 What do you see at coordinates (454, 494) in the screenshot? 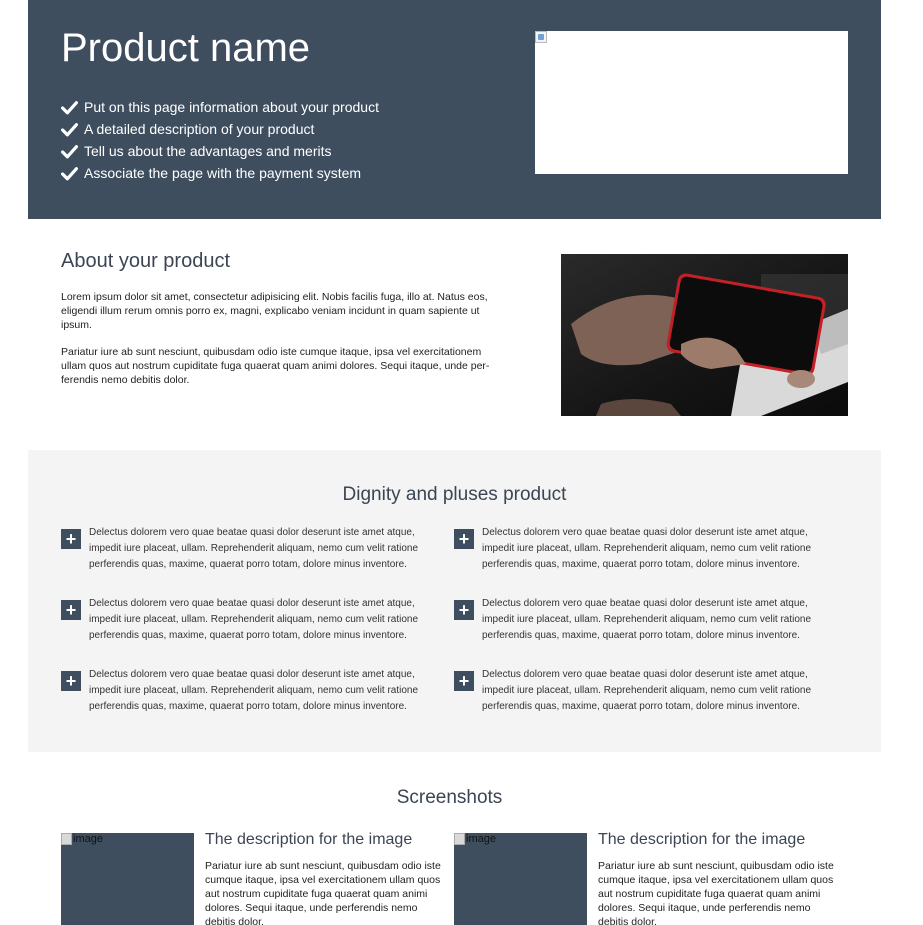
I see `dignity-title: Dignity and pluses product` at bounding box center [454, 494].